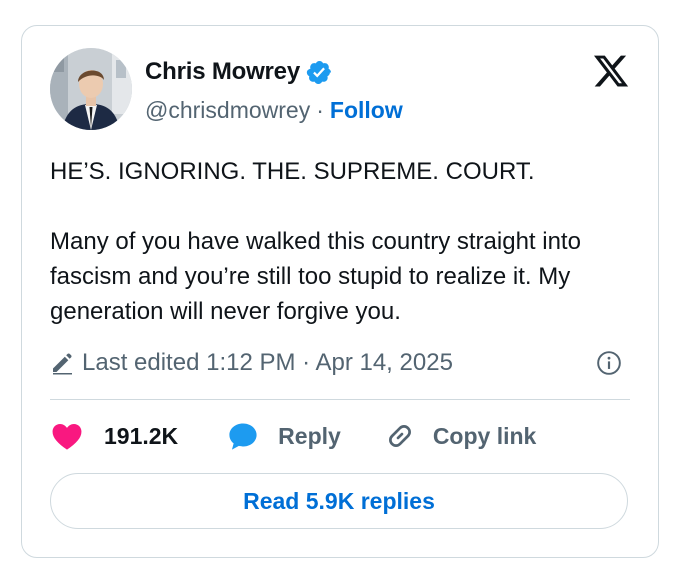 This screenshot has width=686, height=580. I want to click on edit-history-link: Last edited 1:12 PM · Apr 14, 2025, so click(251, 363).